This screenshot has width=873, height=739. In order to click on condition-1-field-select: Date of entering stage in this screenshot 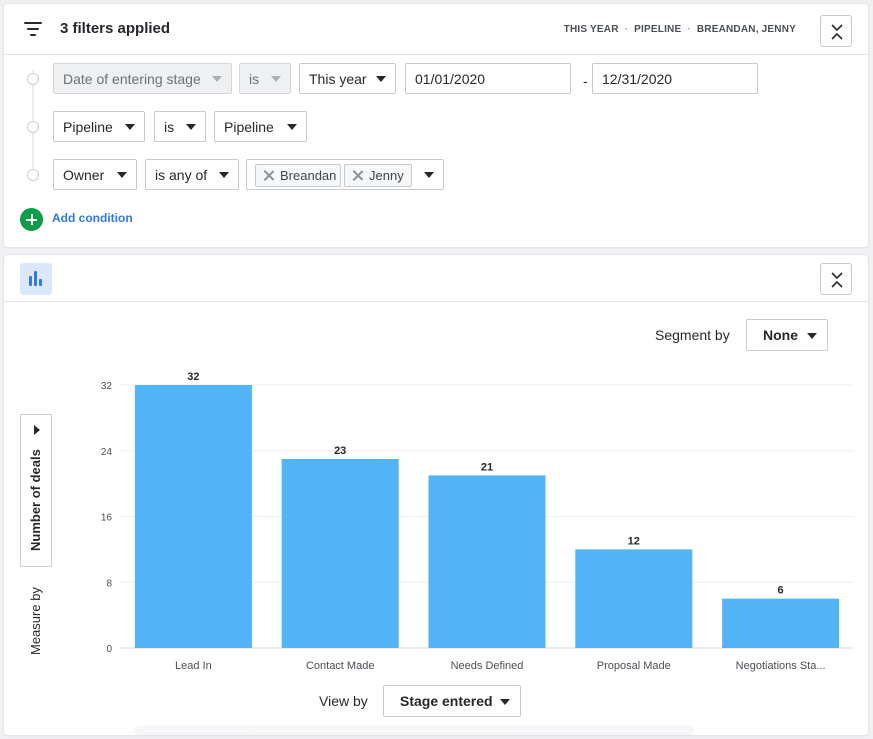, I will do `click(142, 78)`.